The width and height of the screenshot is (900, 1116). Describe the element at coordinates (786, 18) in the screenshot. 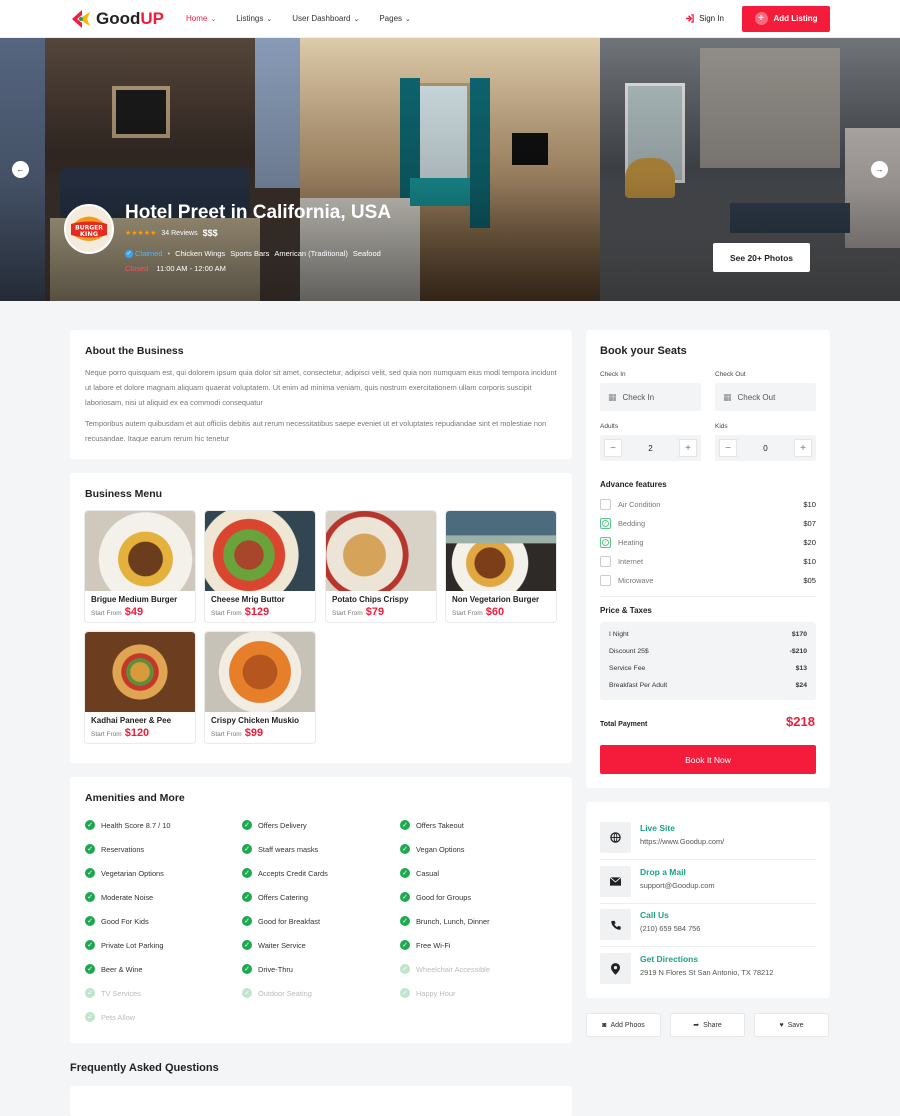

I see `add-listing-button: + Add Listing` at that location.